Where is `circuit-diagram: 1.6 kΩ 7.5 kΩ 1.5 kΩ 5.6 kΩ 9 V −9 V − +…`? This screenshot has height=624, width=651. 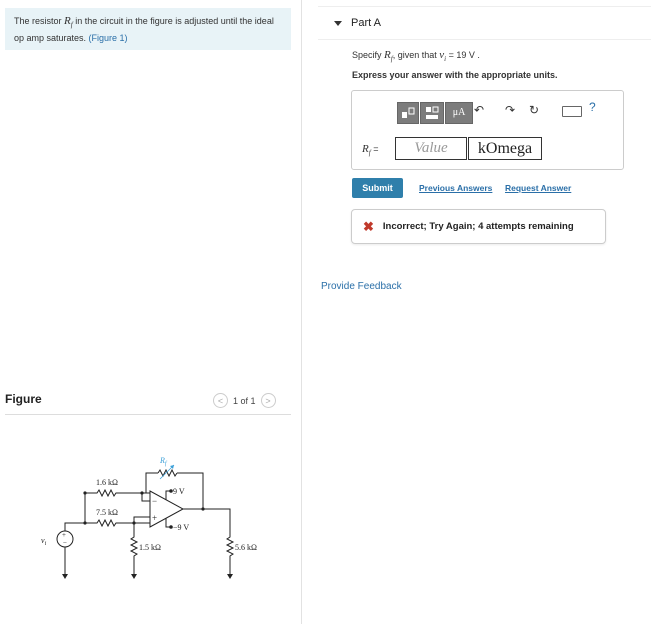 circuit-diagram: 1.6 kΩ 7.5 kΩ 1.5 kΩ 5.6 kΩ 9 V −9 V − +… is located at coordinates (149, 517).